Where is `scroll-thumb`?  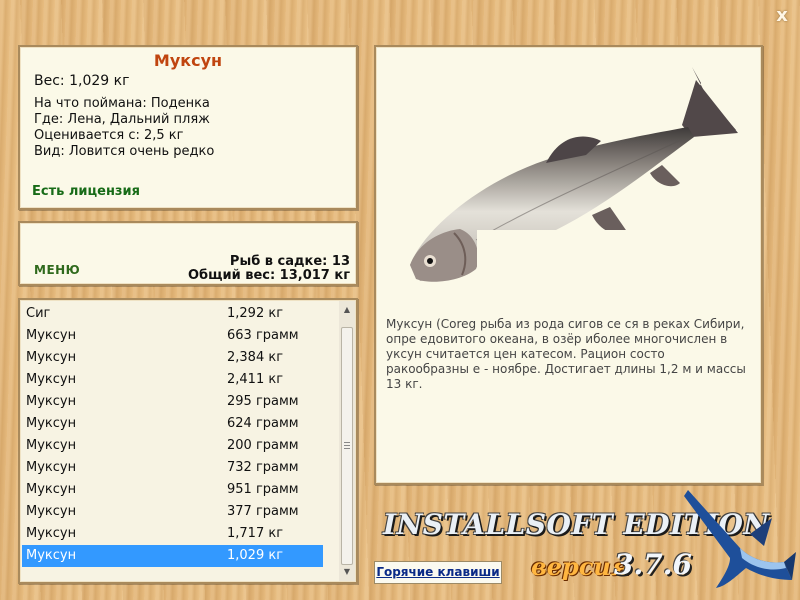 scroll-thumb is located at coordinates (347, 446).